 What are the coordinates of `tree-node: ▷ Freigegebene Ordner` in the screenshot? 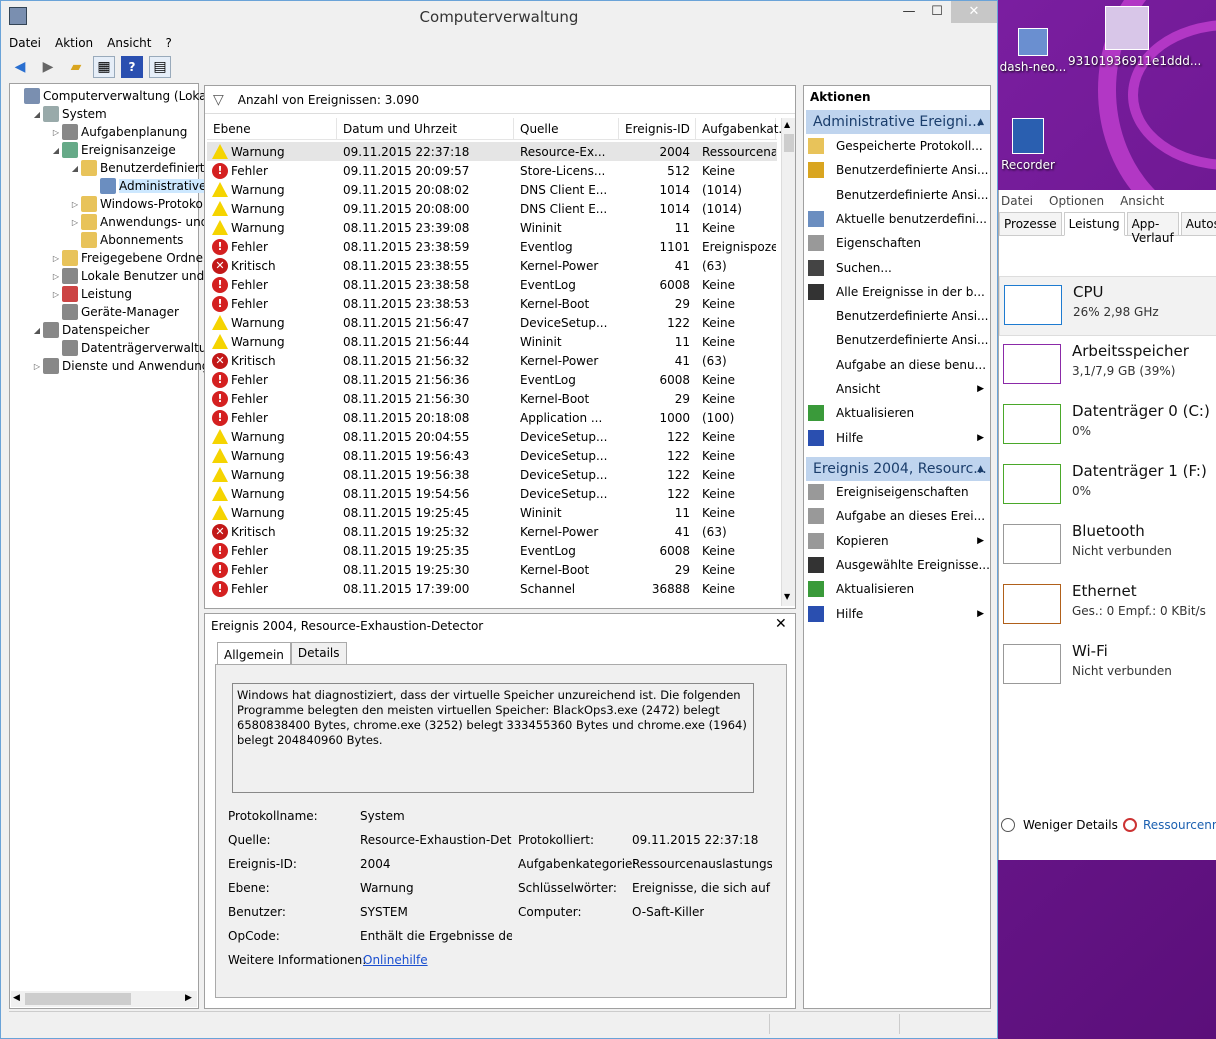 It's located at (129, 258).